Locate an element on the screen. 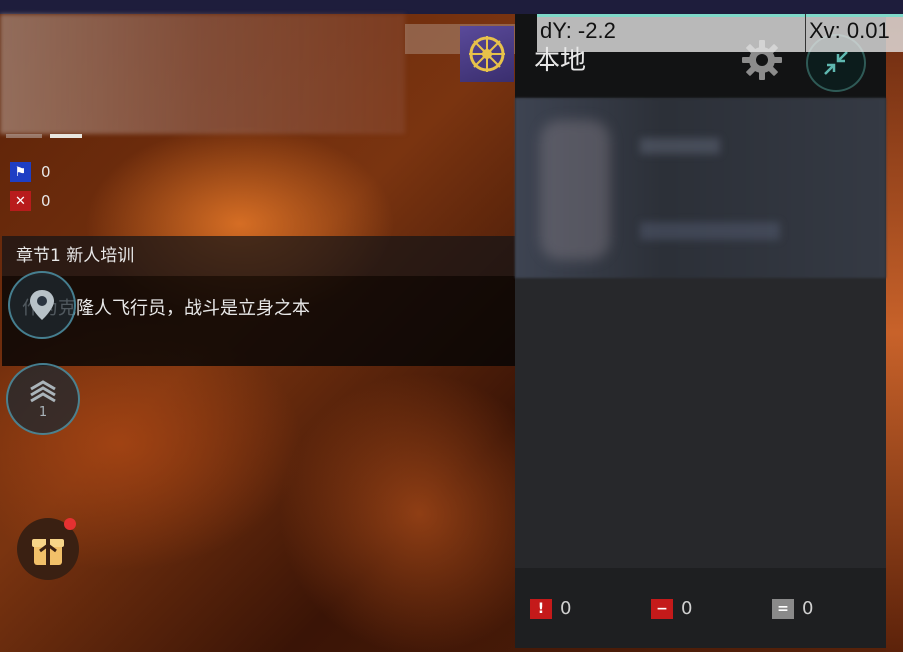 This screenshot has width=903, height=652. debug-dy: dY: -2.2 is located at coordinates (578, 30).